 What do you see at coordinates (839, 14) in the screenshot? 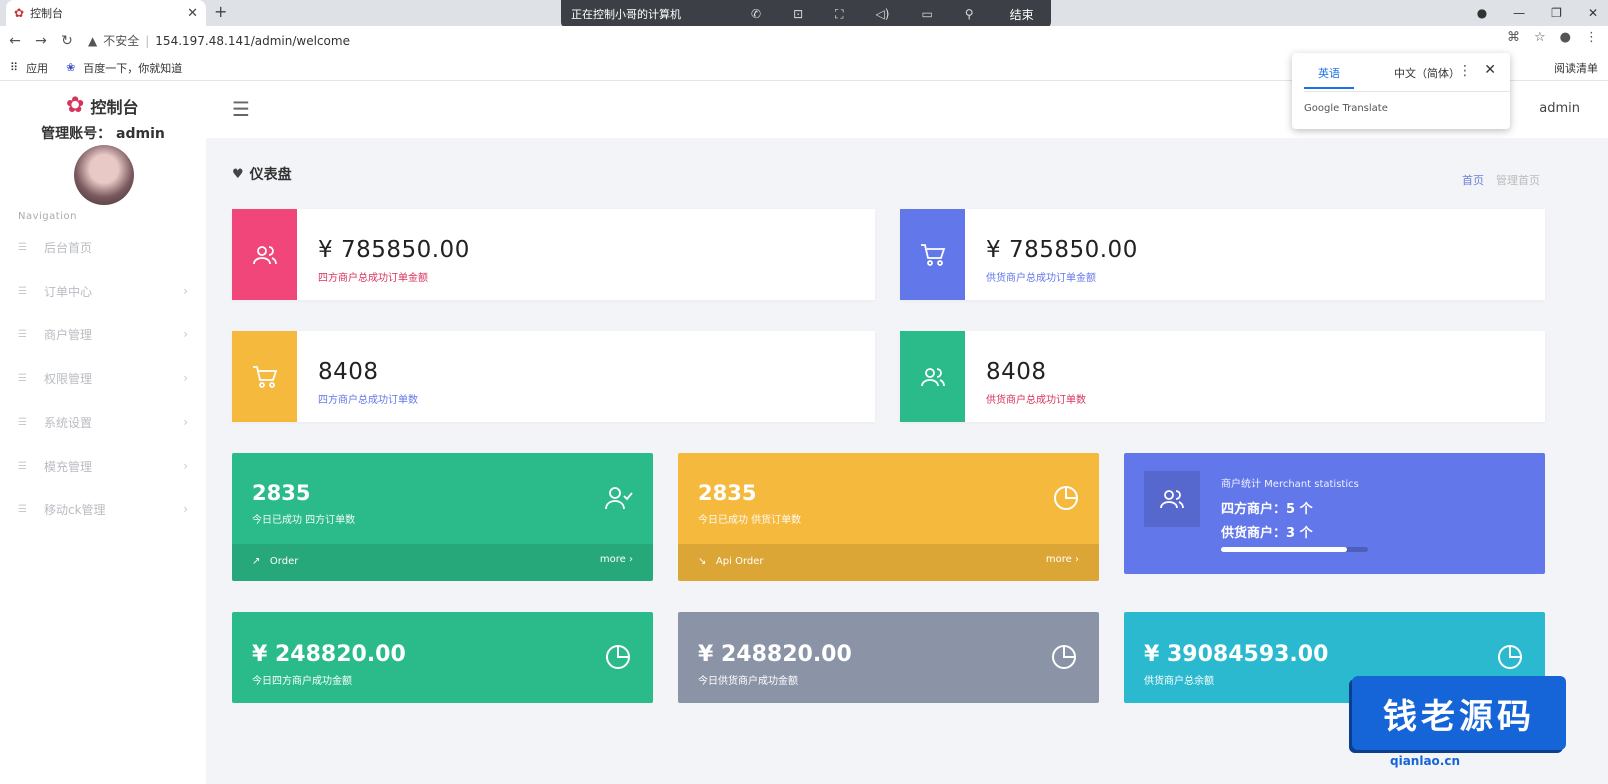
I see `fullscreen-icon: ⛶` at bounding box center [839, 14].